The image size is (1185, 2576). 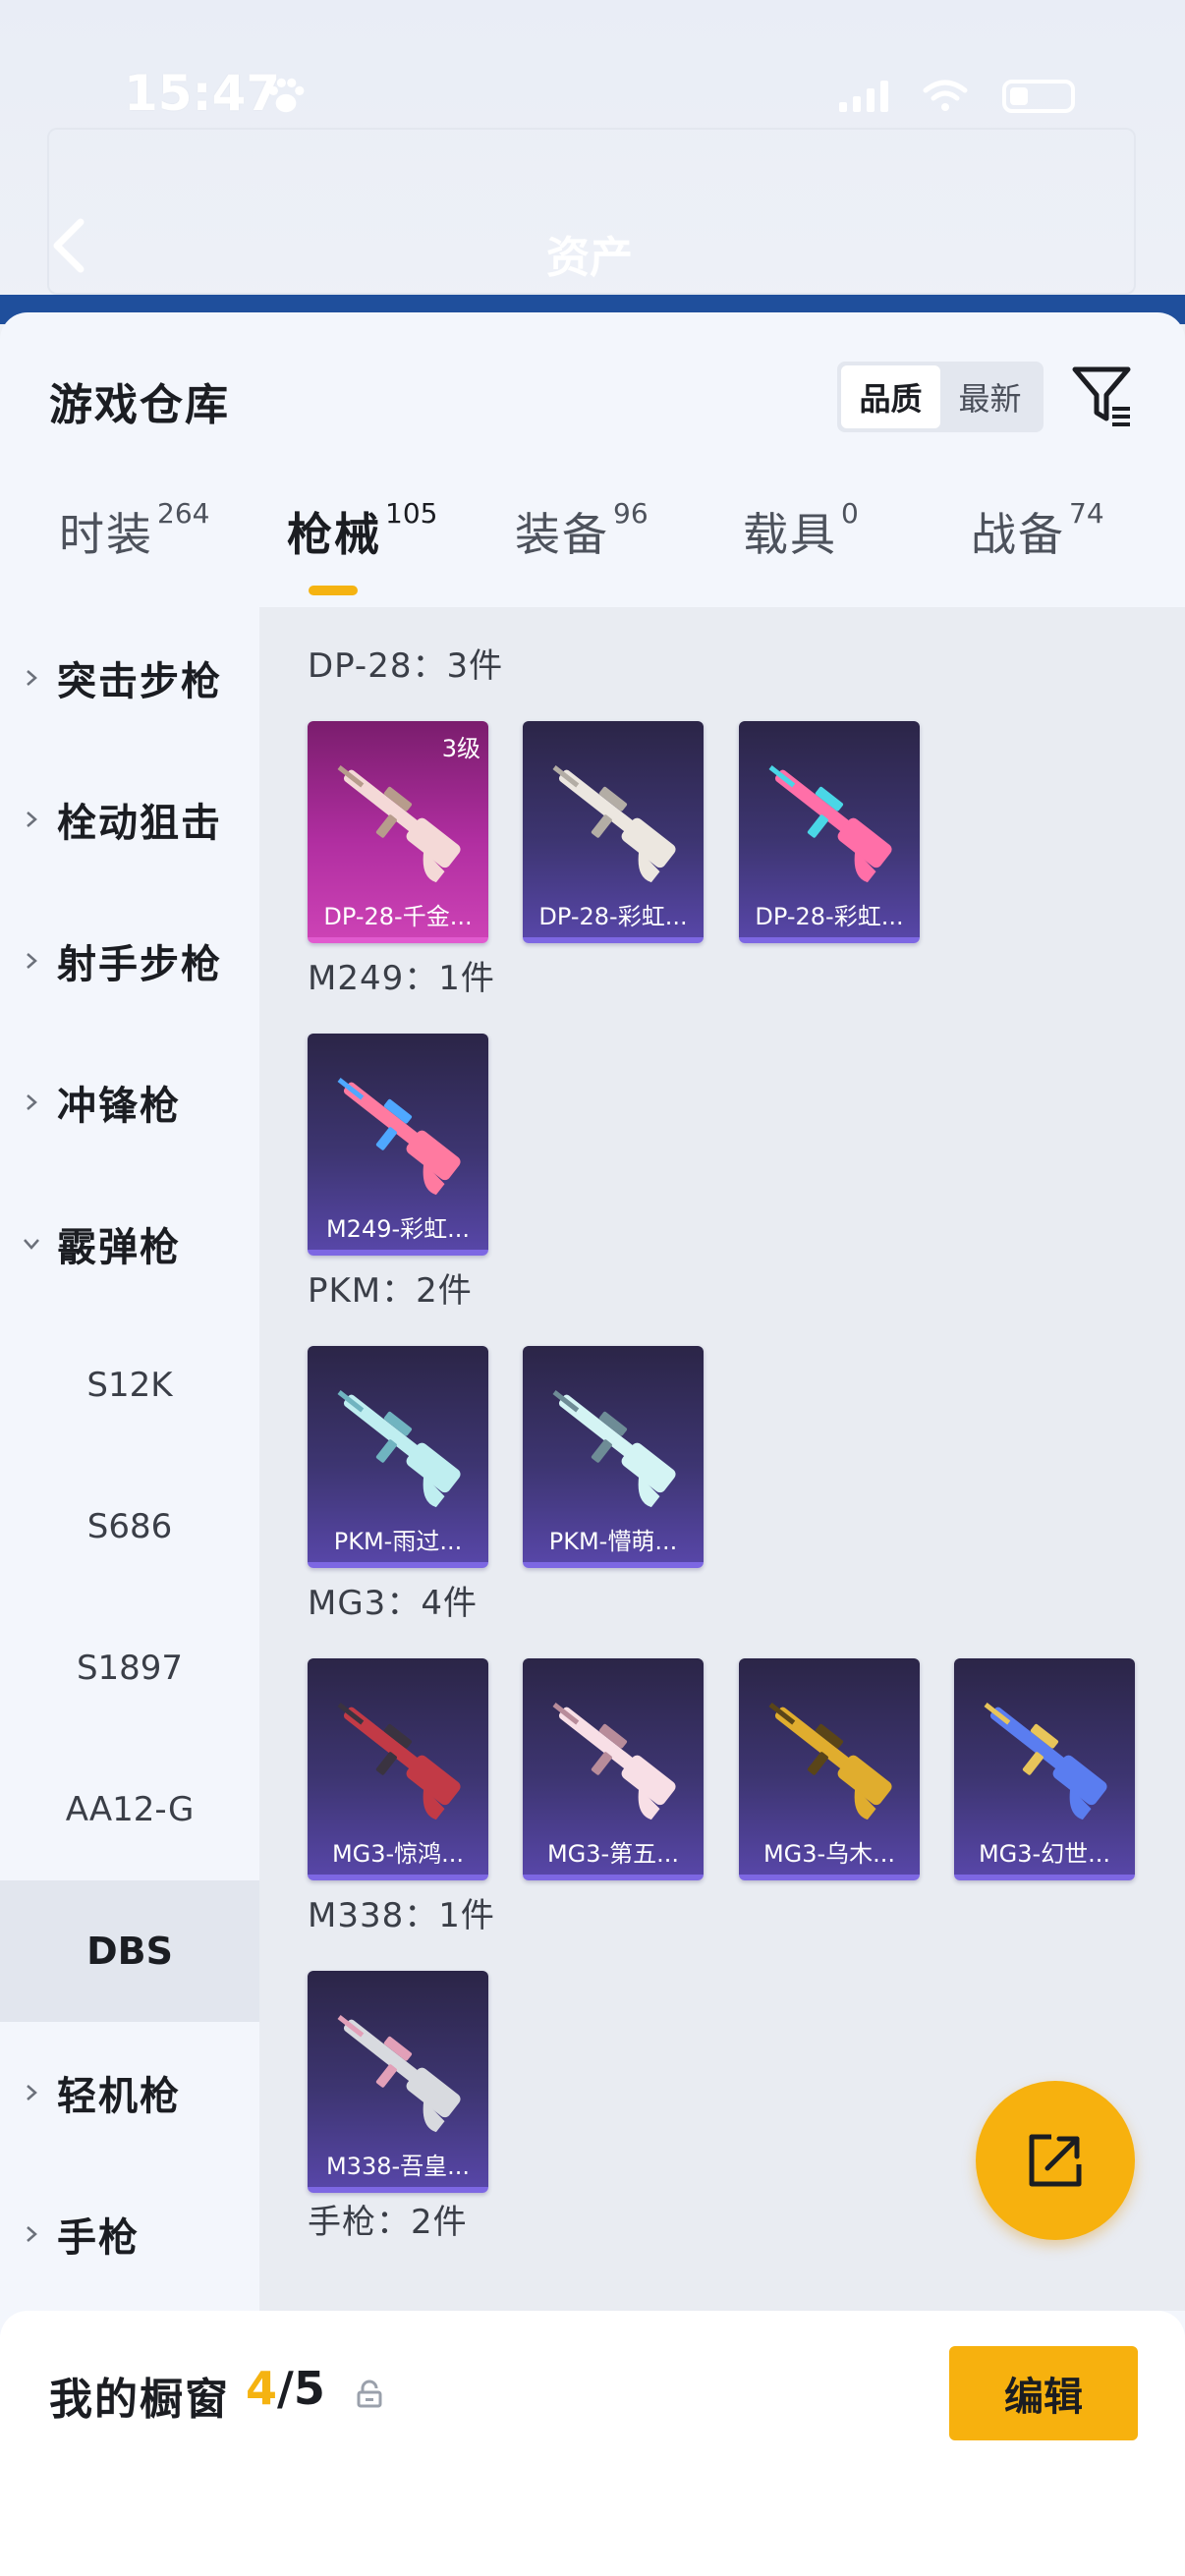 What do you see at coordinates (32, 1244) in the screenshot?
I see `chevron-down-icon` at bounding box center [32, 1244].